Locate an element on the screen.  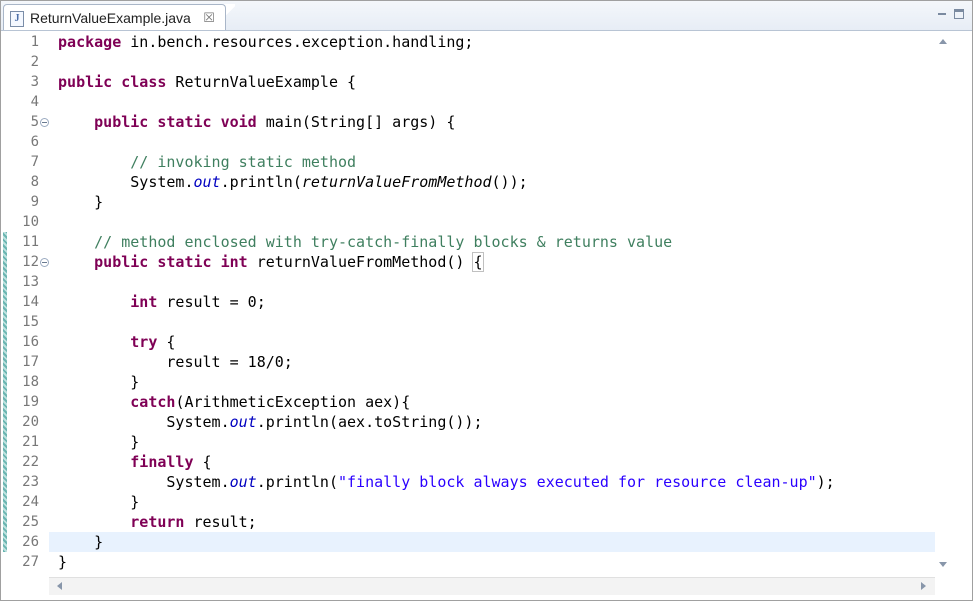
scroll-up-icon is located at coordinates (943, 41).